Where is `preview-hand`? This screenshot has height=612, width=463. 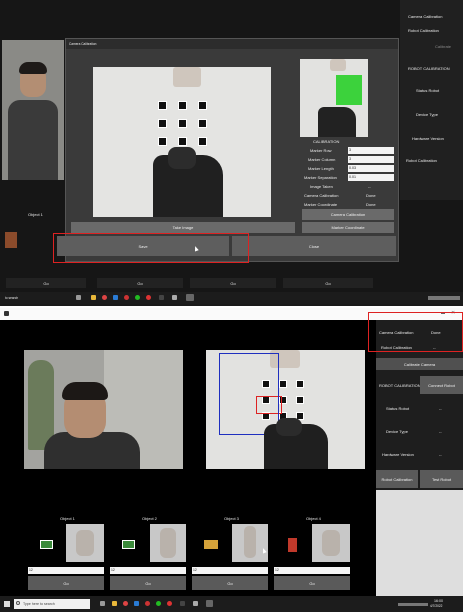 preview-hand is located at coordinates (338, 65).